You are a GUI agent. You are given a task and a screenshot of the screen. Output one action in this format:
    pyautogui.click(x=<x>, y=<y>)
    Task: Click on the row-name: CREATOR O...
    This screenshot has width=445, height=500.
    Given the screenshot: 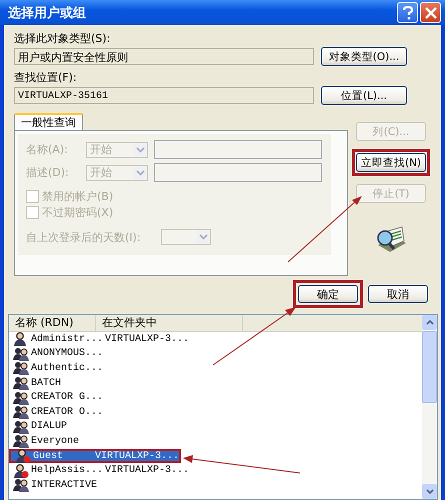 What is the action you would take?
    pyautogui.click(x=67, y=412)
    